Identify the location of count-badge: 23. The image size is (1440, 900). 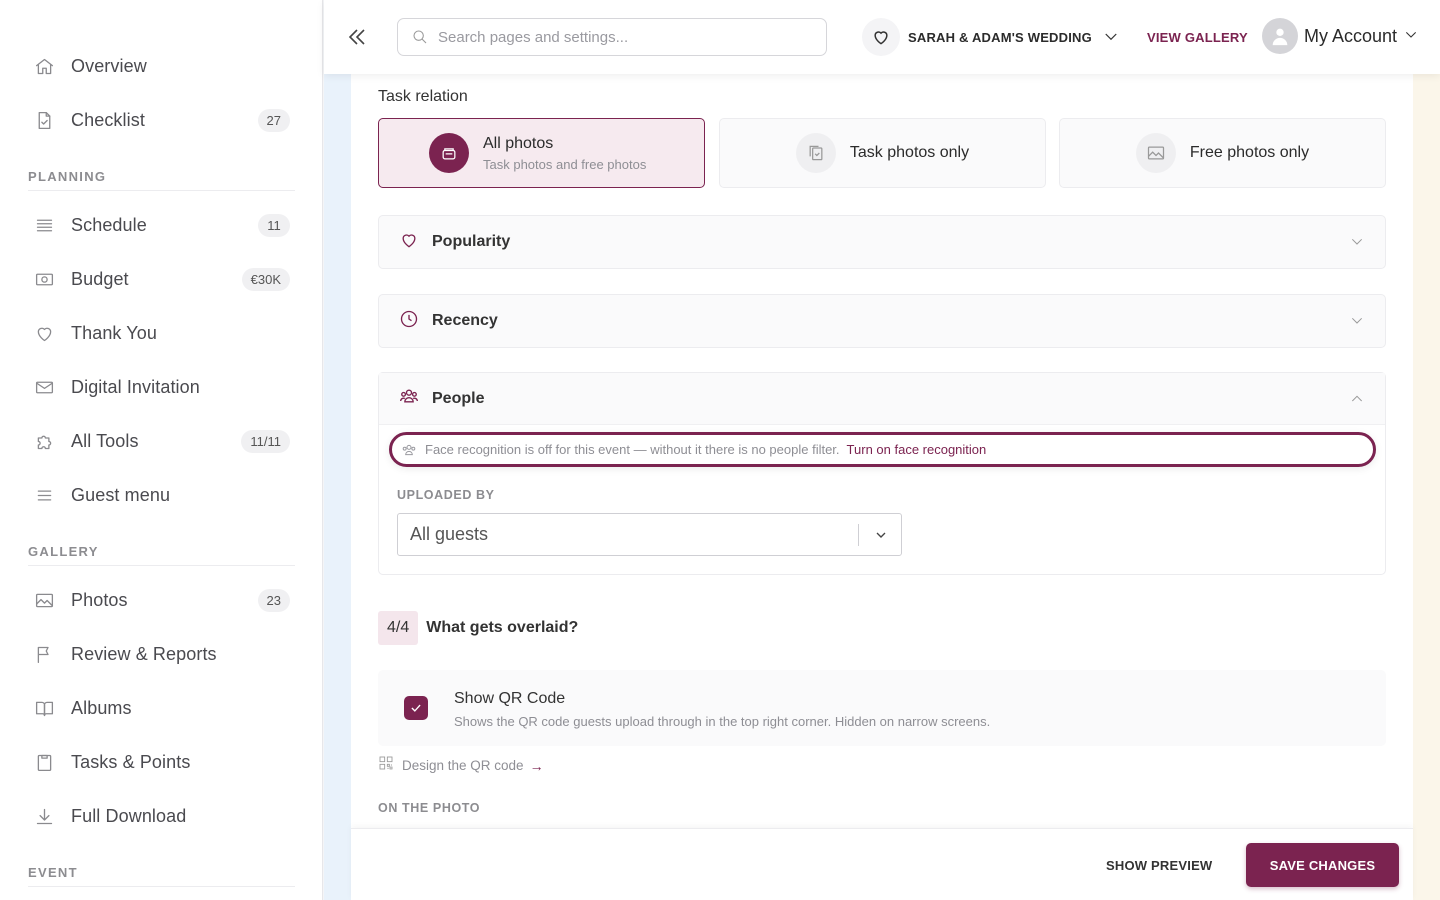
(273, 600).